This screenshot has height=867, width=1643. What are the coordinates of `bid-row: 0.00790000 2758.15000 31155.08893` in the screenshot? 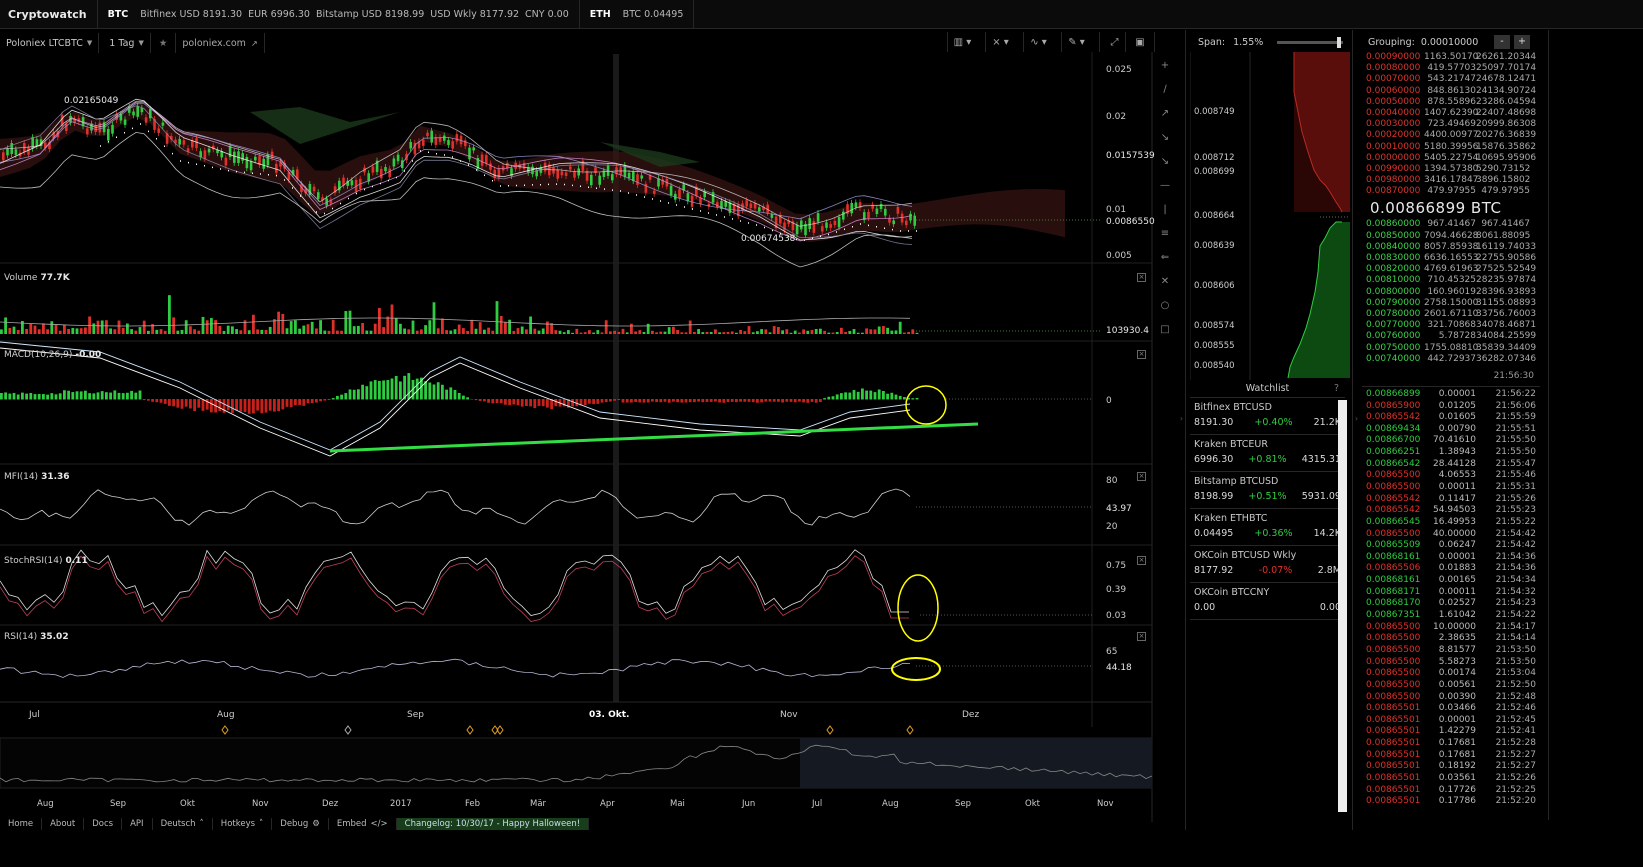 It's located at (1451, 303).